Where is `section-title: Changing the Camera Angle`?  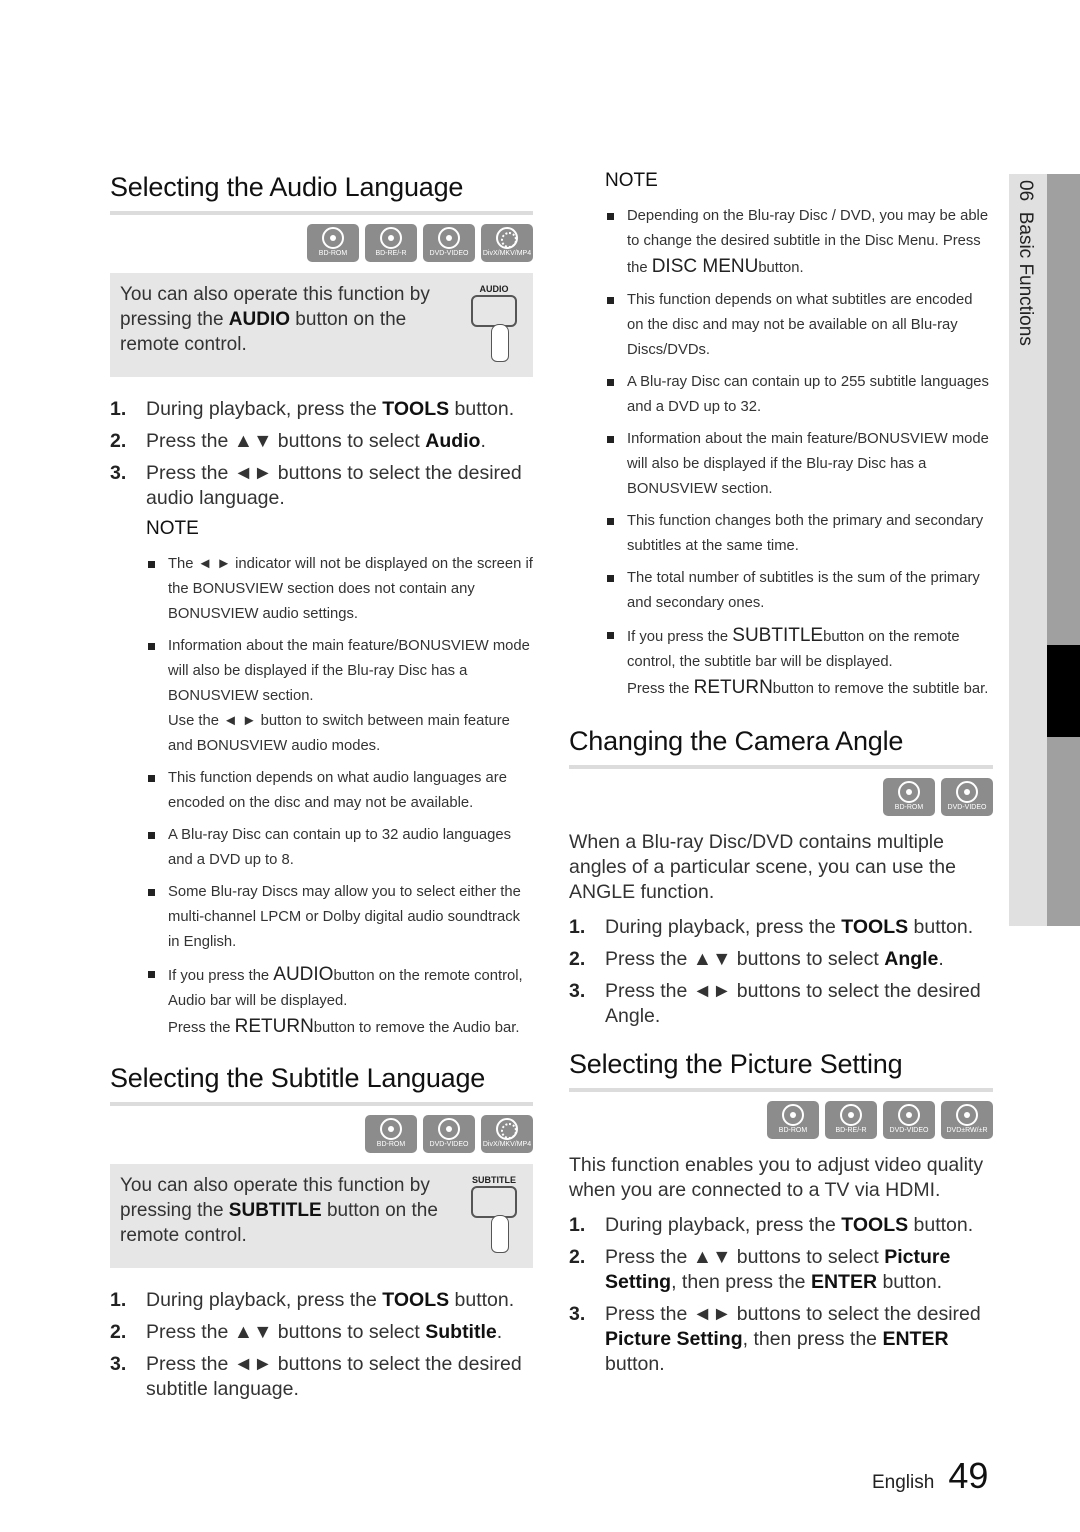 section-title: Changing the Camera Angle is located at coordinates (736, 741).